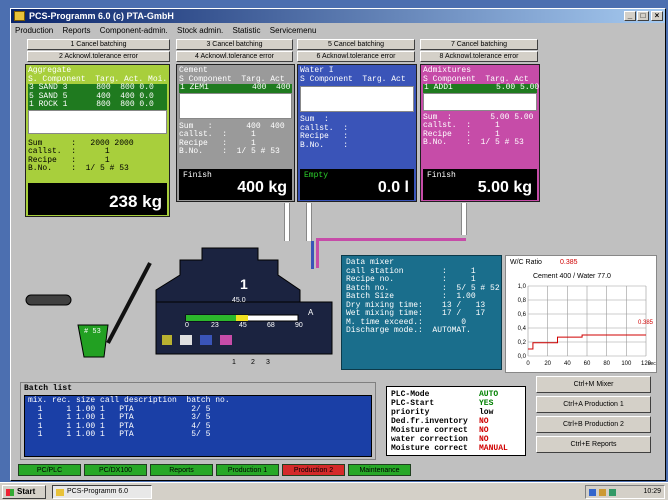  What do you see at coordinates (522, 315) in the screenshot?
I see `wc-y-tick: 0,6` at bounding box center [522, 315].